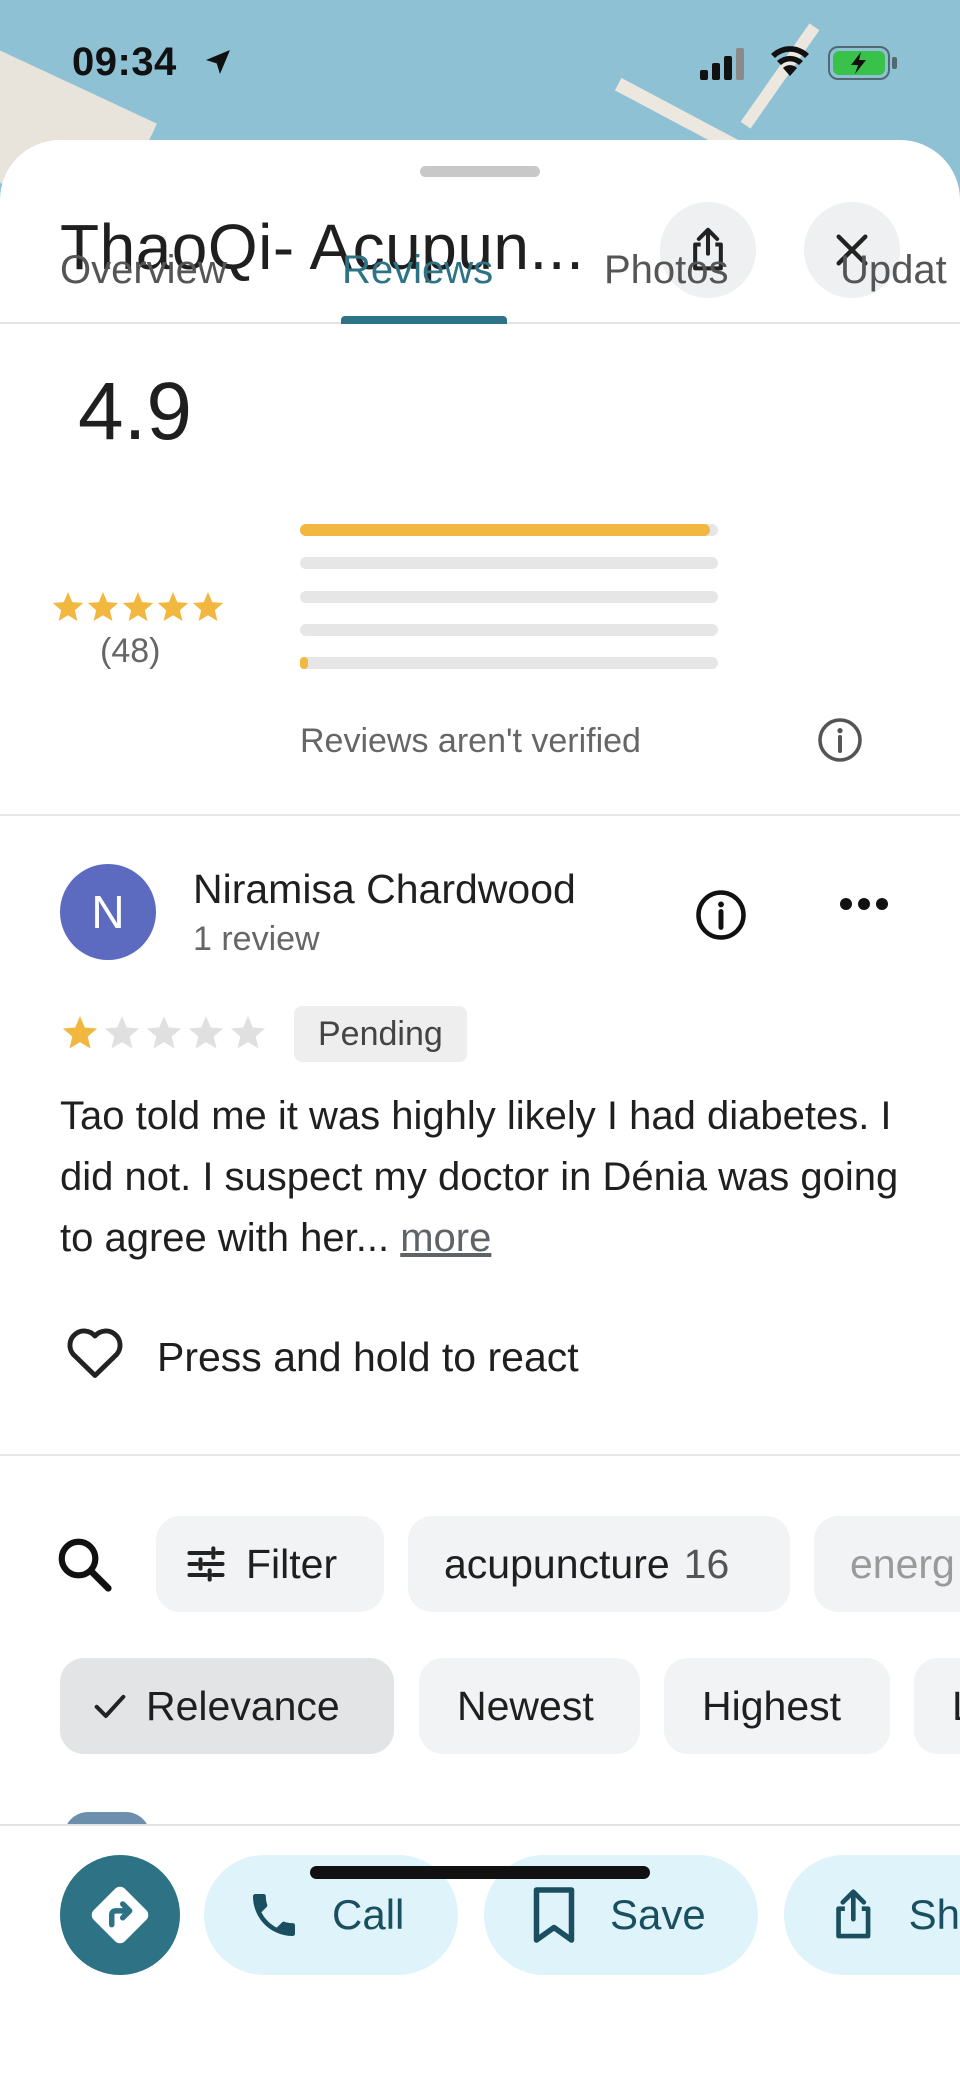 This screenshot has width=960, height=2079. Describe the element at coordinates (658, 1914) in the screenshot. I see `save-label: Save` at that location.